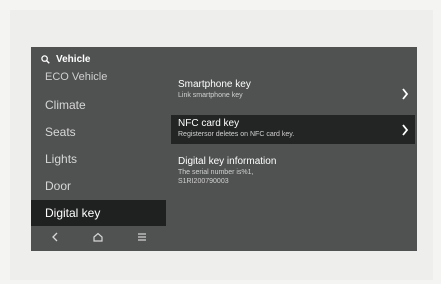 This screenshot has width=441, height=284. Describe the element at coordinates (236, 134) in the screenshot. I see `row-subtitle: Registersor deletes on NFC card key.` at that location.